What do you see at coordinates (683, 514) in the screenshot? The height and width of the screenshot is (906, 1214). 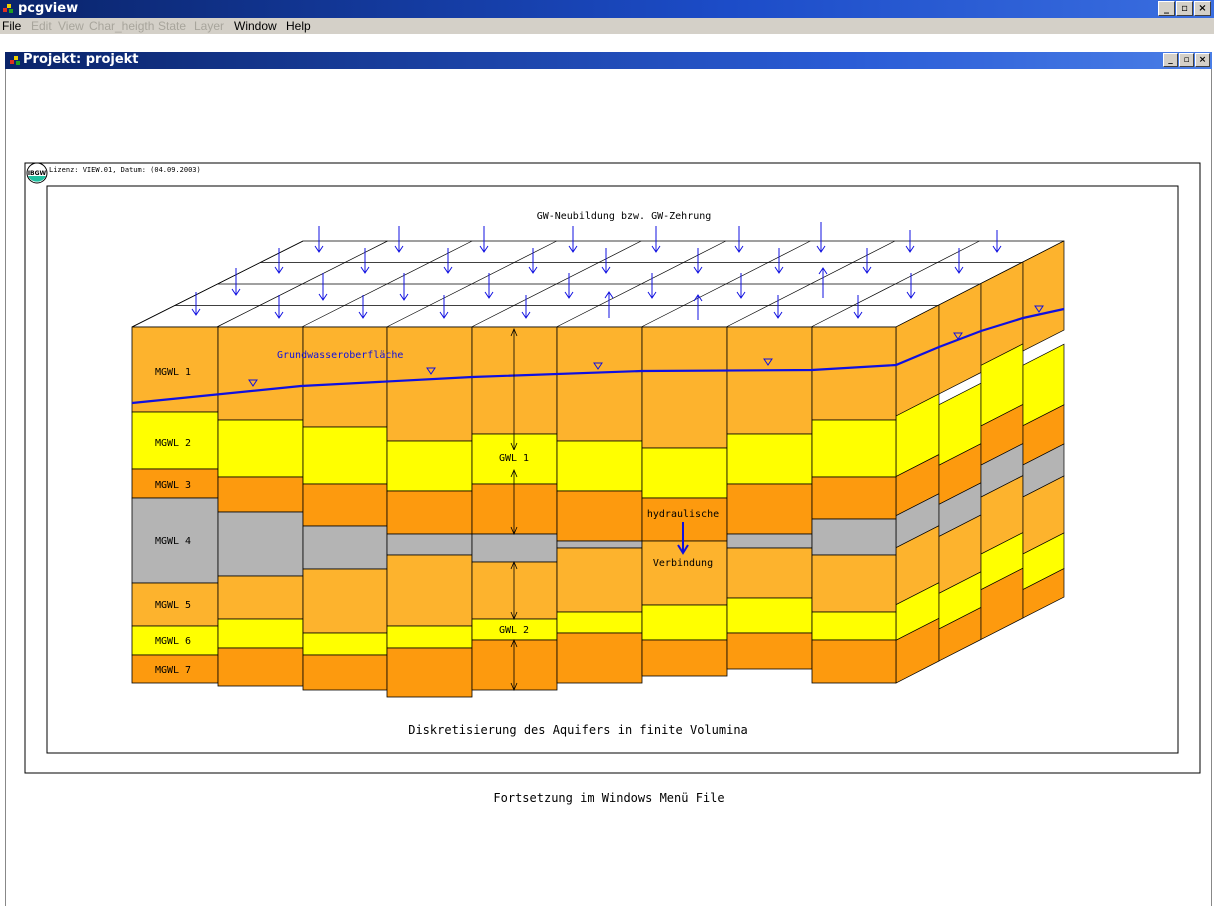 I see `hydraulic-label-1: hydraulische` at bounding box center [683, 514].